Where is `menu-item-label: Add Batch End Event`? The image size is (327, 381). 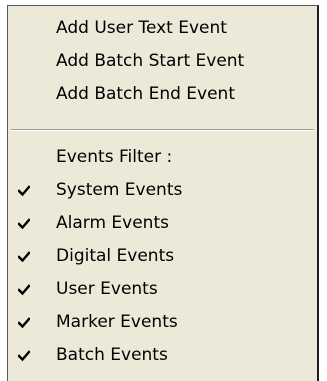 menu-item-label: Add Batch End Event is located at coordinates (145, 94).